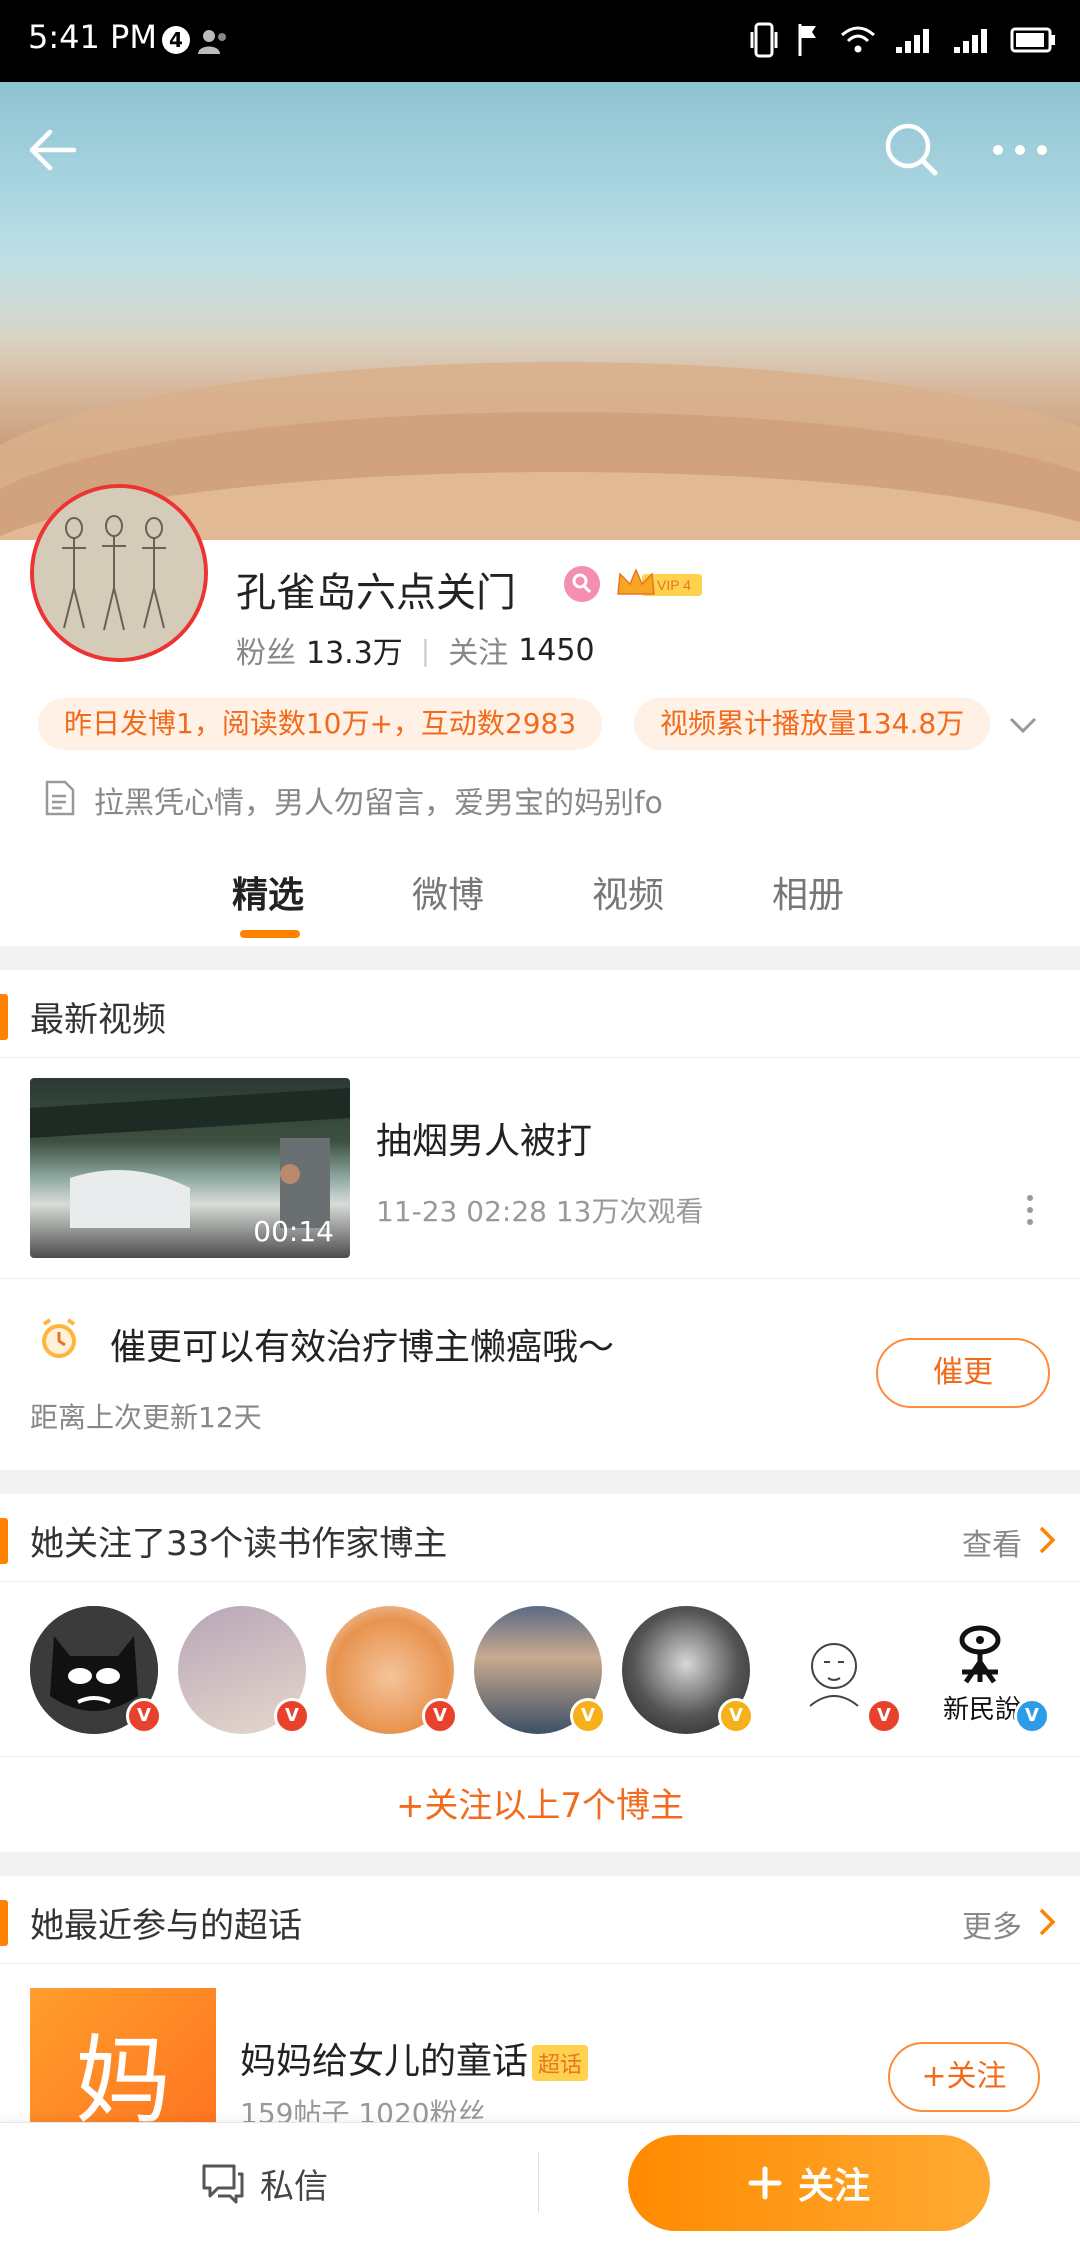 The width and height of the screenshot is (1080, 2242). I want to click on alarm-clock-icon, so click(59, 1338).